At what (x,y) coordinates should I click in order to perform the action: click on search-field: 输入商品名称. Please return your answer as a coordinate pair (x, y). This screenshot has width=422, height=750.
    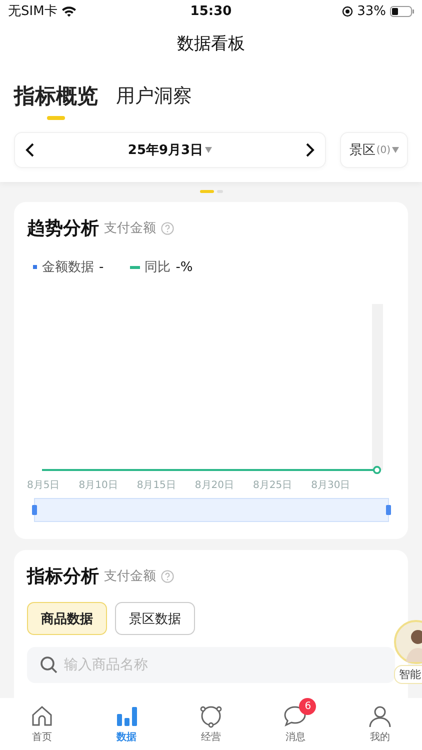
    Looking at the image, I should click on (211, 665).